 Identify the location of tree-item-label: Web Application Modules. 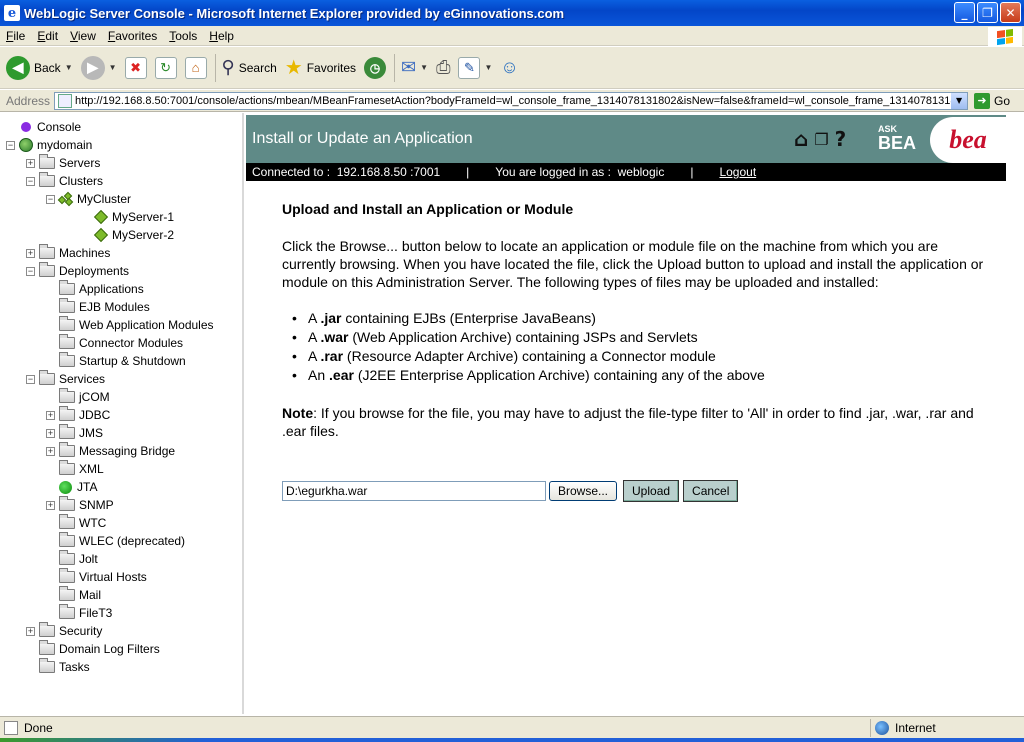
(146, 325).